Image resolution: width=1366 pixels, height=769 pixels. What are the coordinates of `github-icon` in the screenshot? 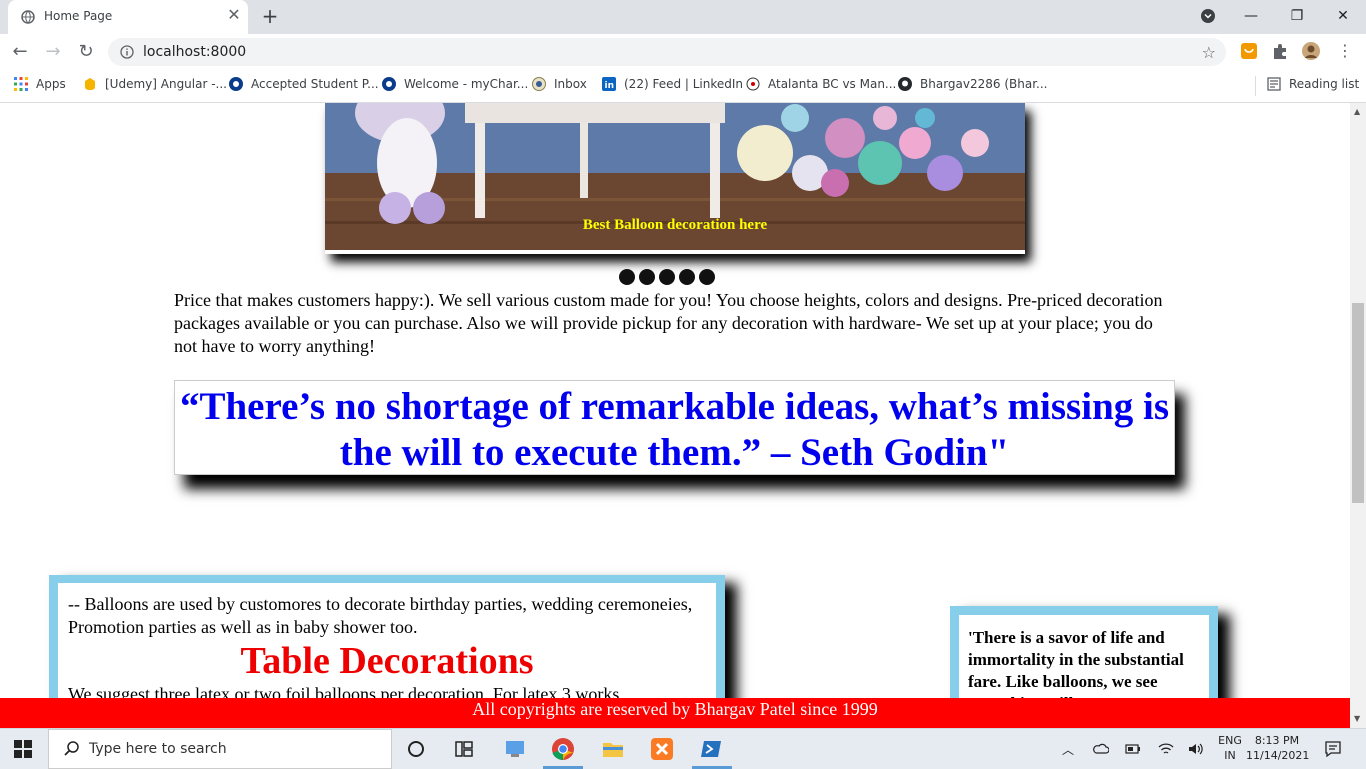 It's located at (905, 84).